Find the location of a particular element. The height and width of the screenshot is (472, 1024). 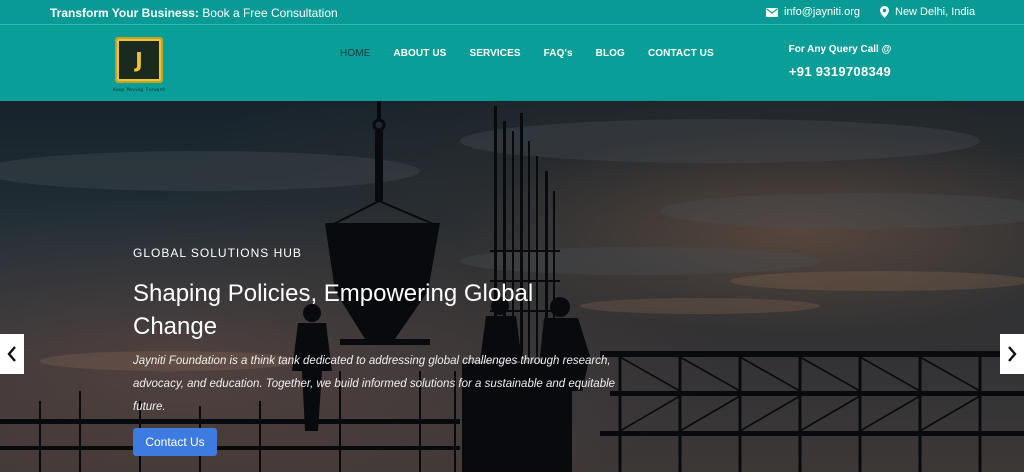

promo-text: Book a Free Consultation is located at coordinates (268, 13).